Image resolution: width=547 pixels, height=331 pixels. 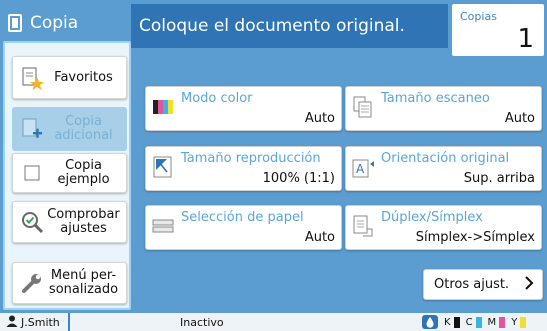 What do you see at coordinates (514, 322) in the screenshot?
I see `ink-y-label: Y` at bounding box center [514, 322].